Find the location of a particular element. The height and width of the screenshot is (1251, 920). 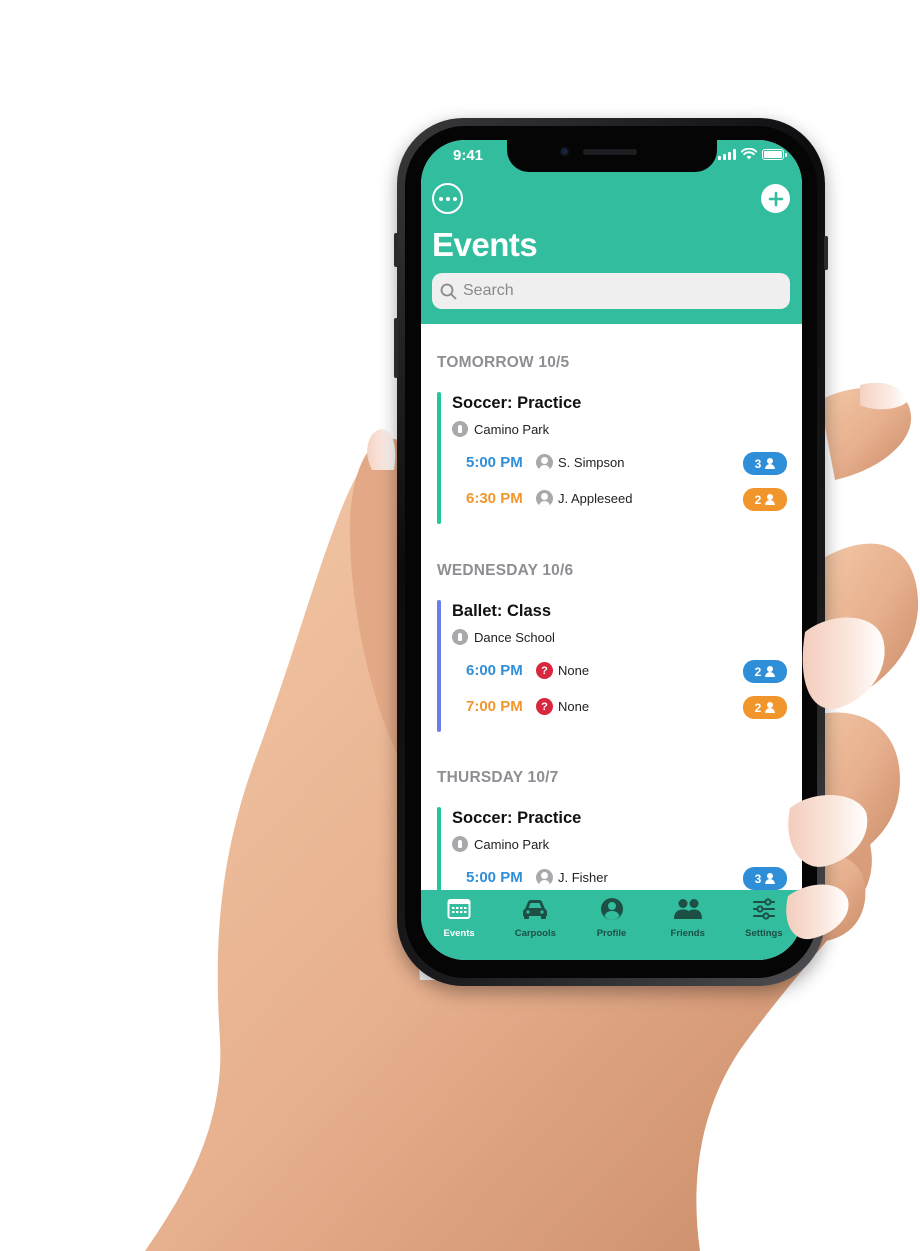

slot-driver: J. Appleseed is located at coordinates (584, 498).